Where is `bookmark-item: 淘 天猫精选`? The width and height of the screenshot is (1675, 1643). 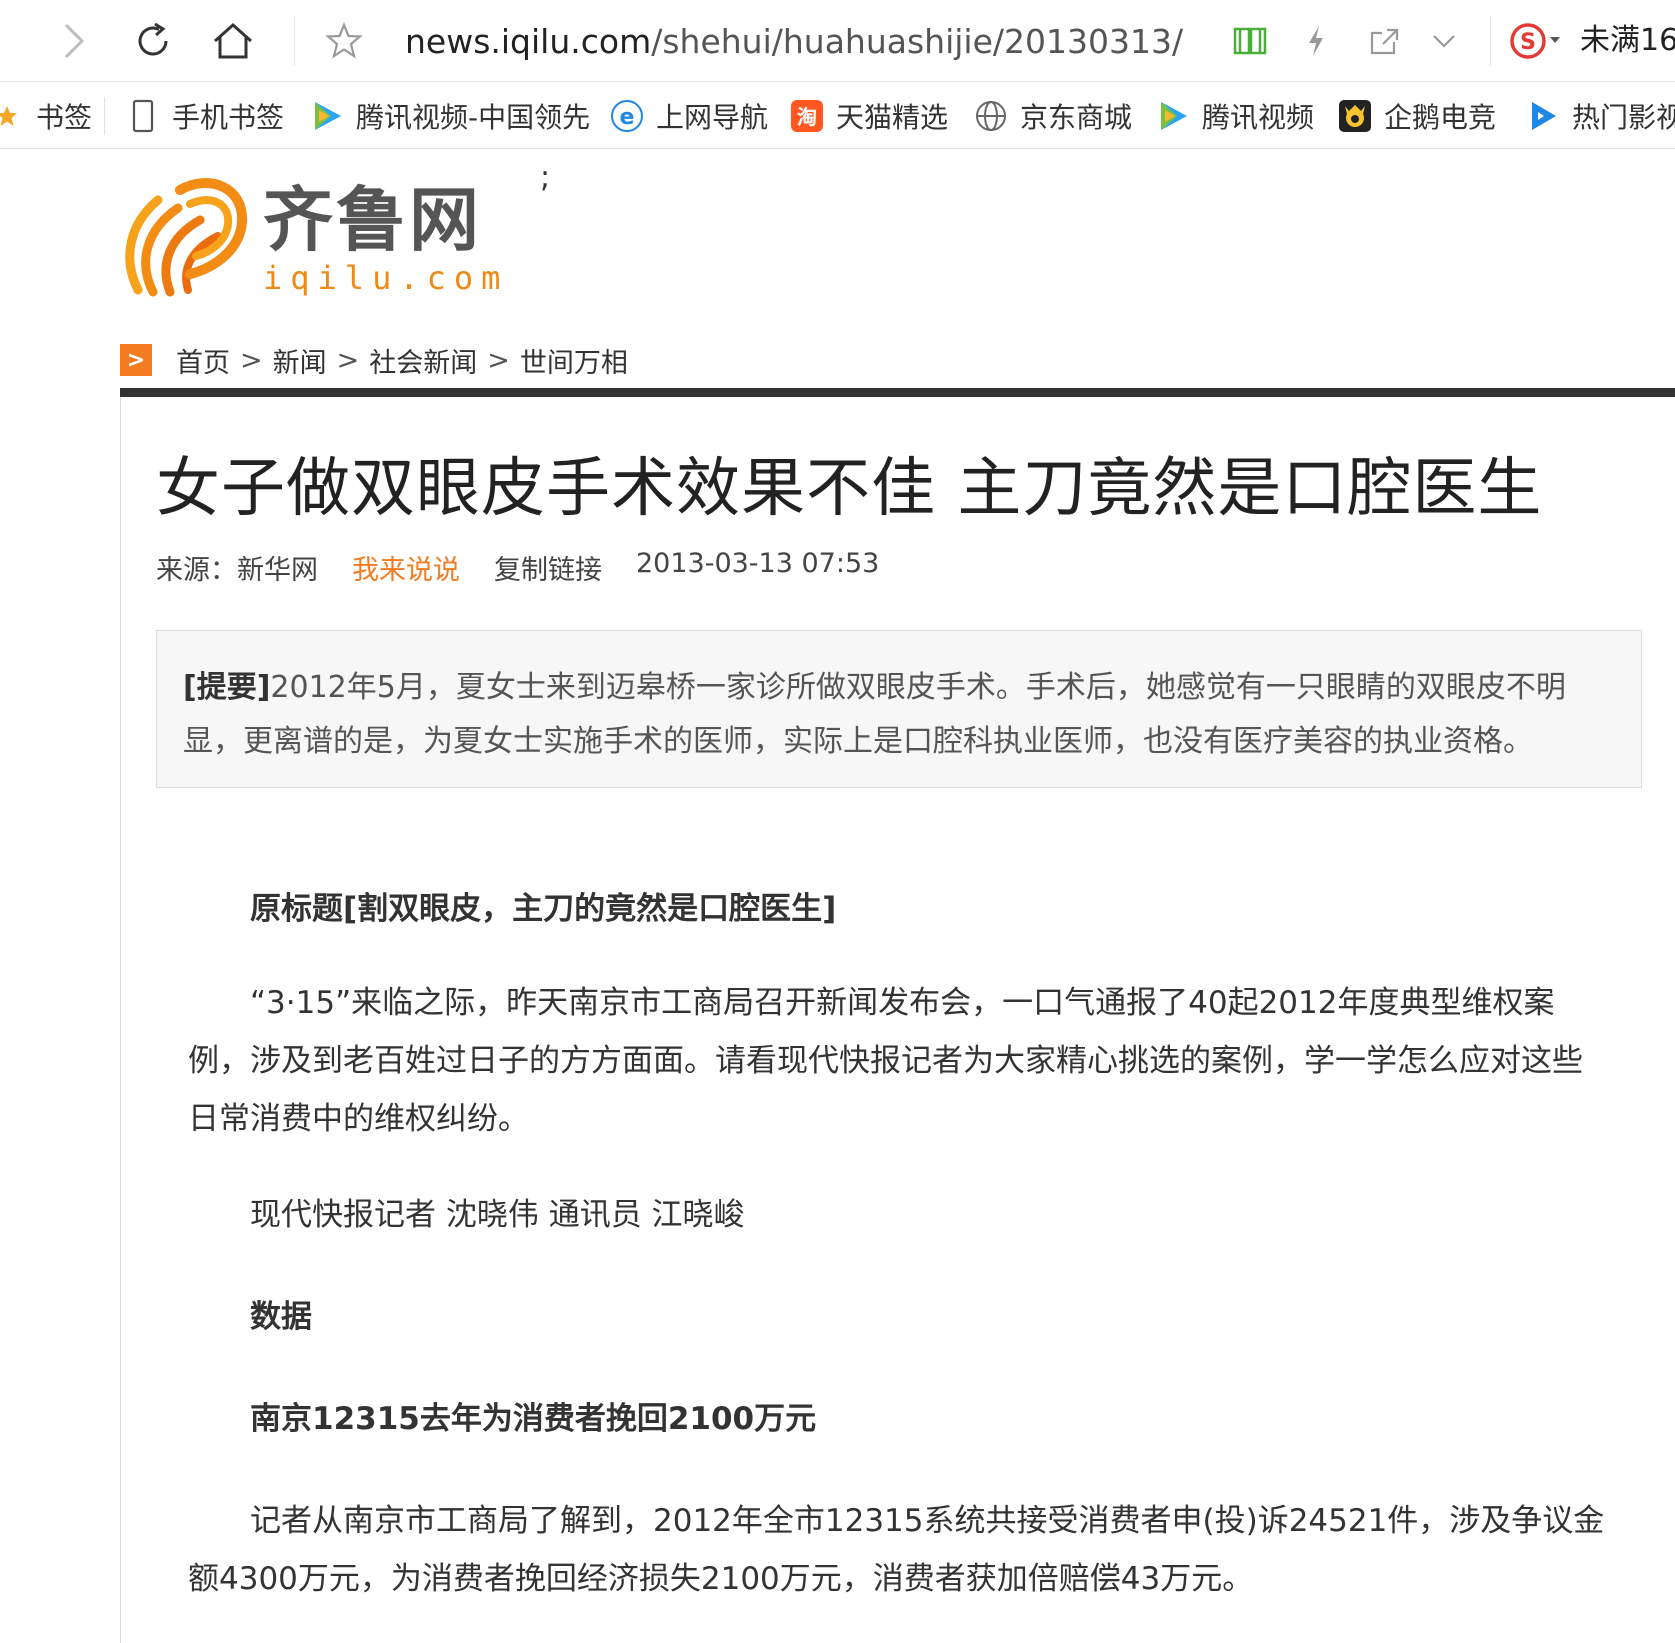 bookmark-item: 淘 天猫精选 is located at coordinates (869, 115).